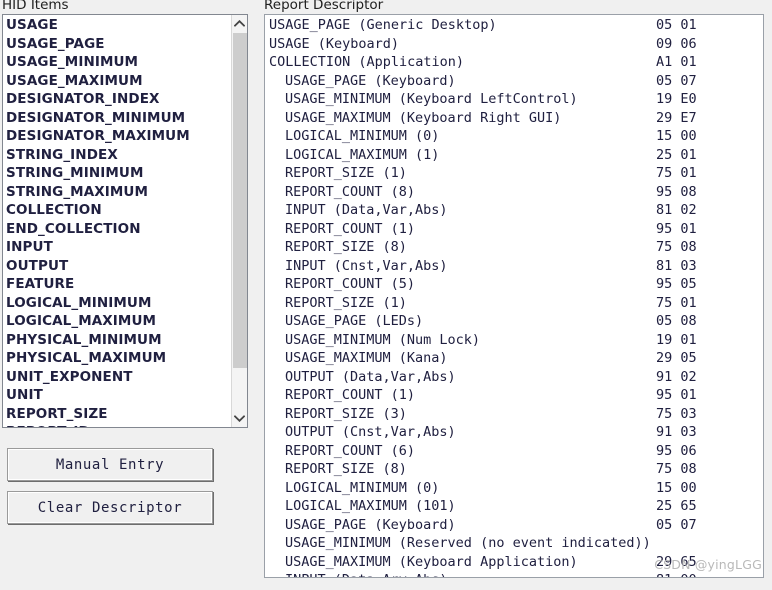 The image size is (772, 590). What do you see at coordinates (118, 173) in the screenshot?
I see `hid-item: STRING_MINIMUM` at bounding box center [118, 173].